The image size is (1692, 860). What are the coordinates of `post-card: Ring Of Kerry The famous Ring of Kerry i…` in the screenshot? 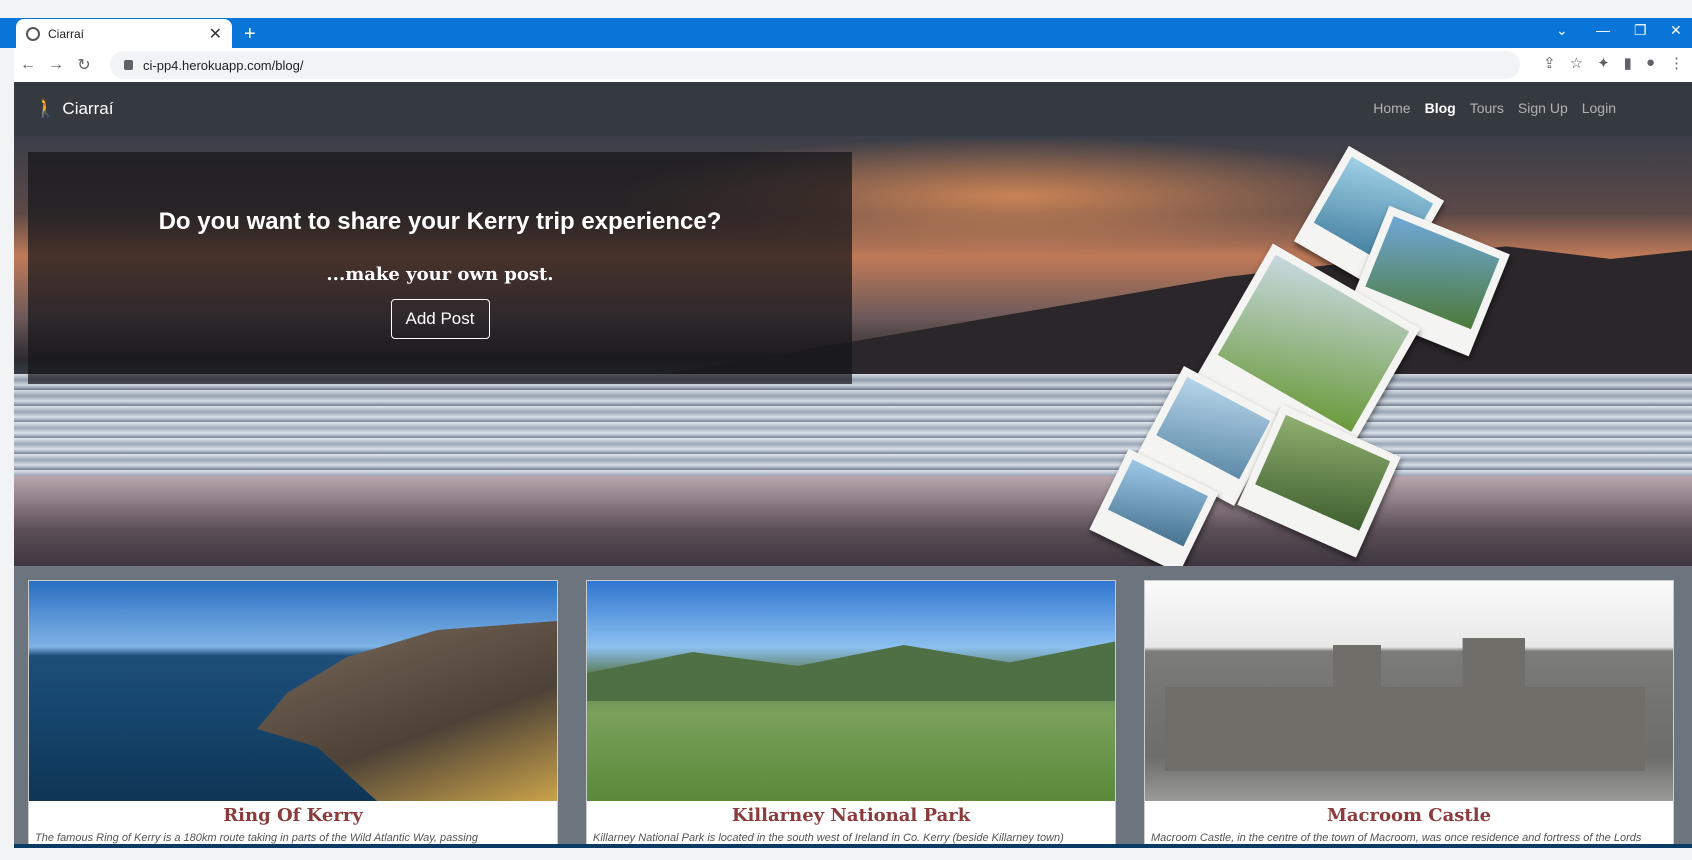 It's located at (293, 712).